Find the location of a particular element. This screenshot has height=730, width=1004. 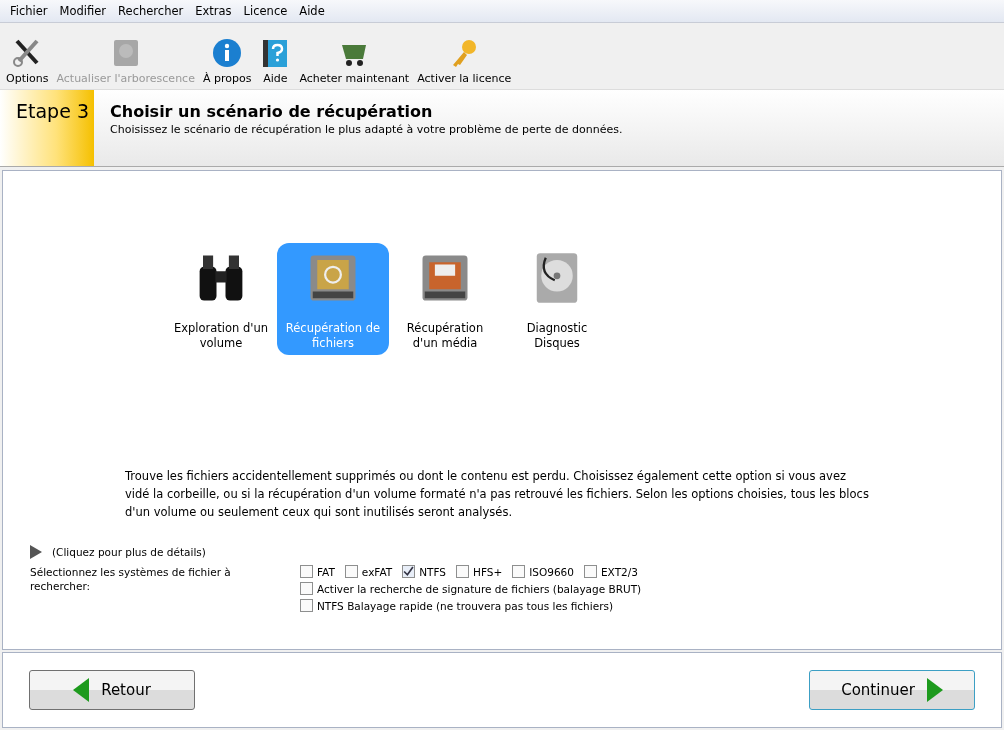

menu-item: Fichier is located at coordinates (29, 11).